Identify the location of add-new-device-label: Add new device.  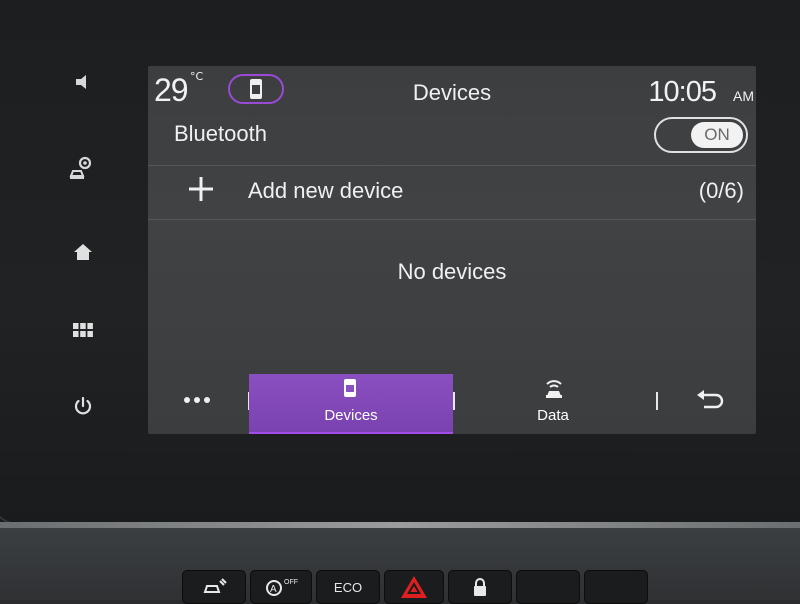
(326, 190).